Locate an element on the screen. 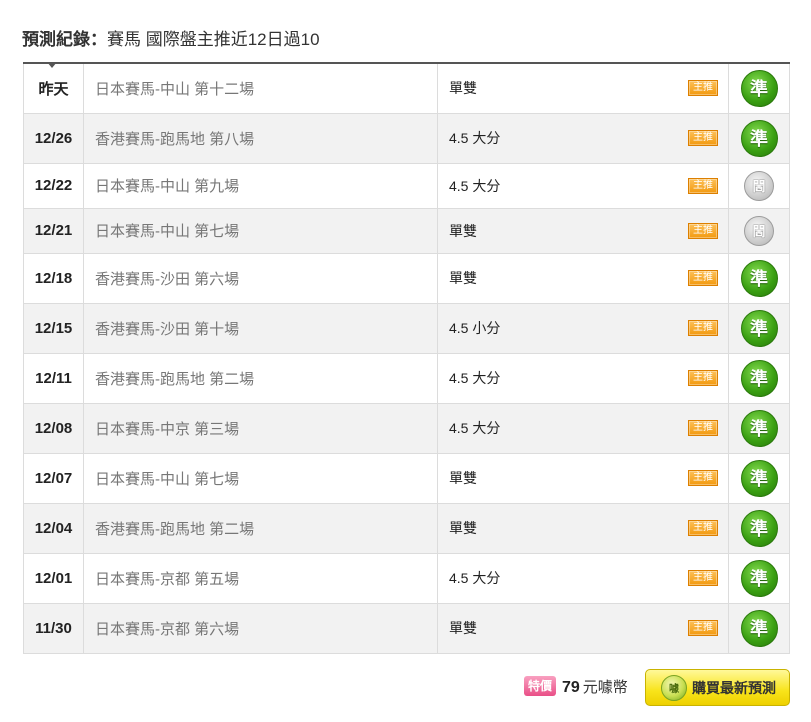  page-title: 預測紀錄：賽馬 國際盤主推近12日過10 is located at coordinates (171, 40).